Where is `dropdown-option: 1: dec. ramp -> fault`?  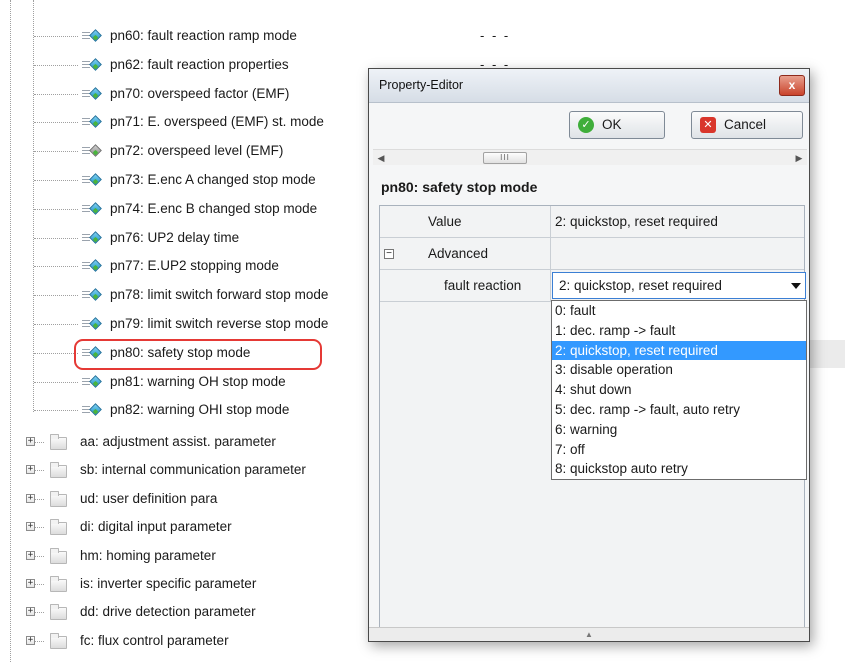
dropdown-option: 1: dec. ramp -> fault is located at coordinates (679, 331).